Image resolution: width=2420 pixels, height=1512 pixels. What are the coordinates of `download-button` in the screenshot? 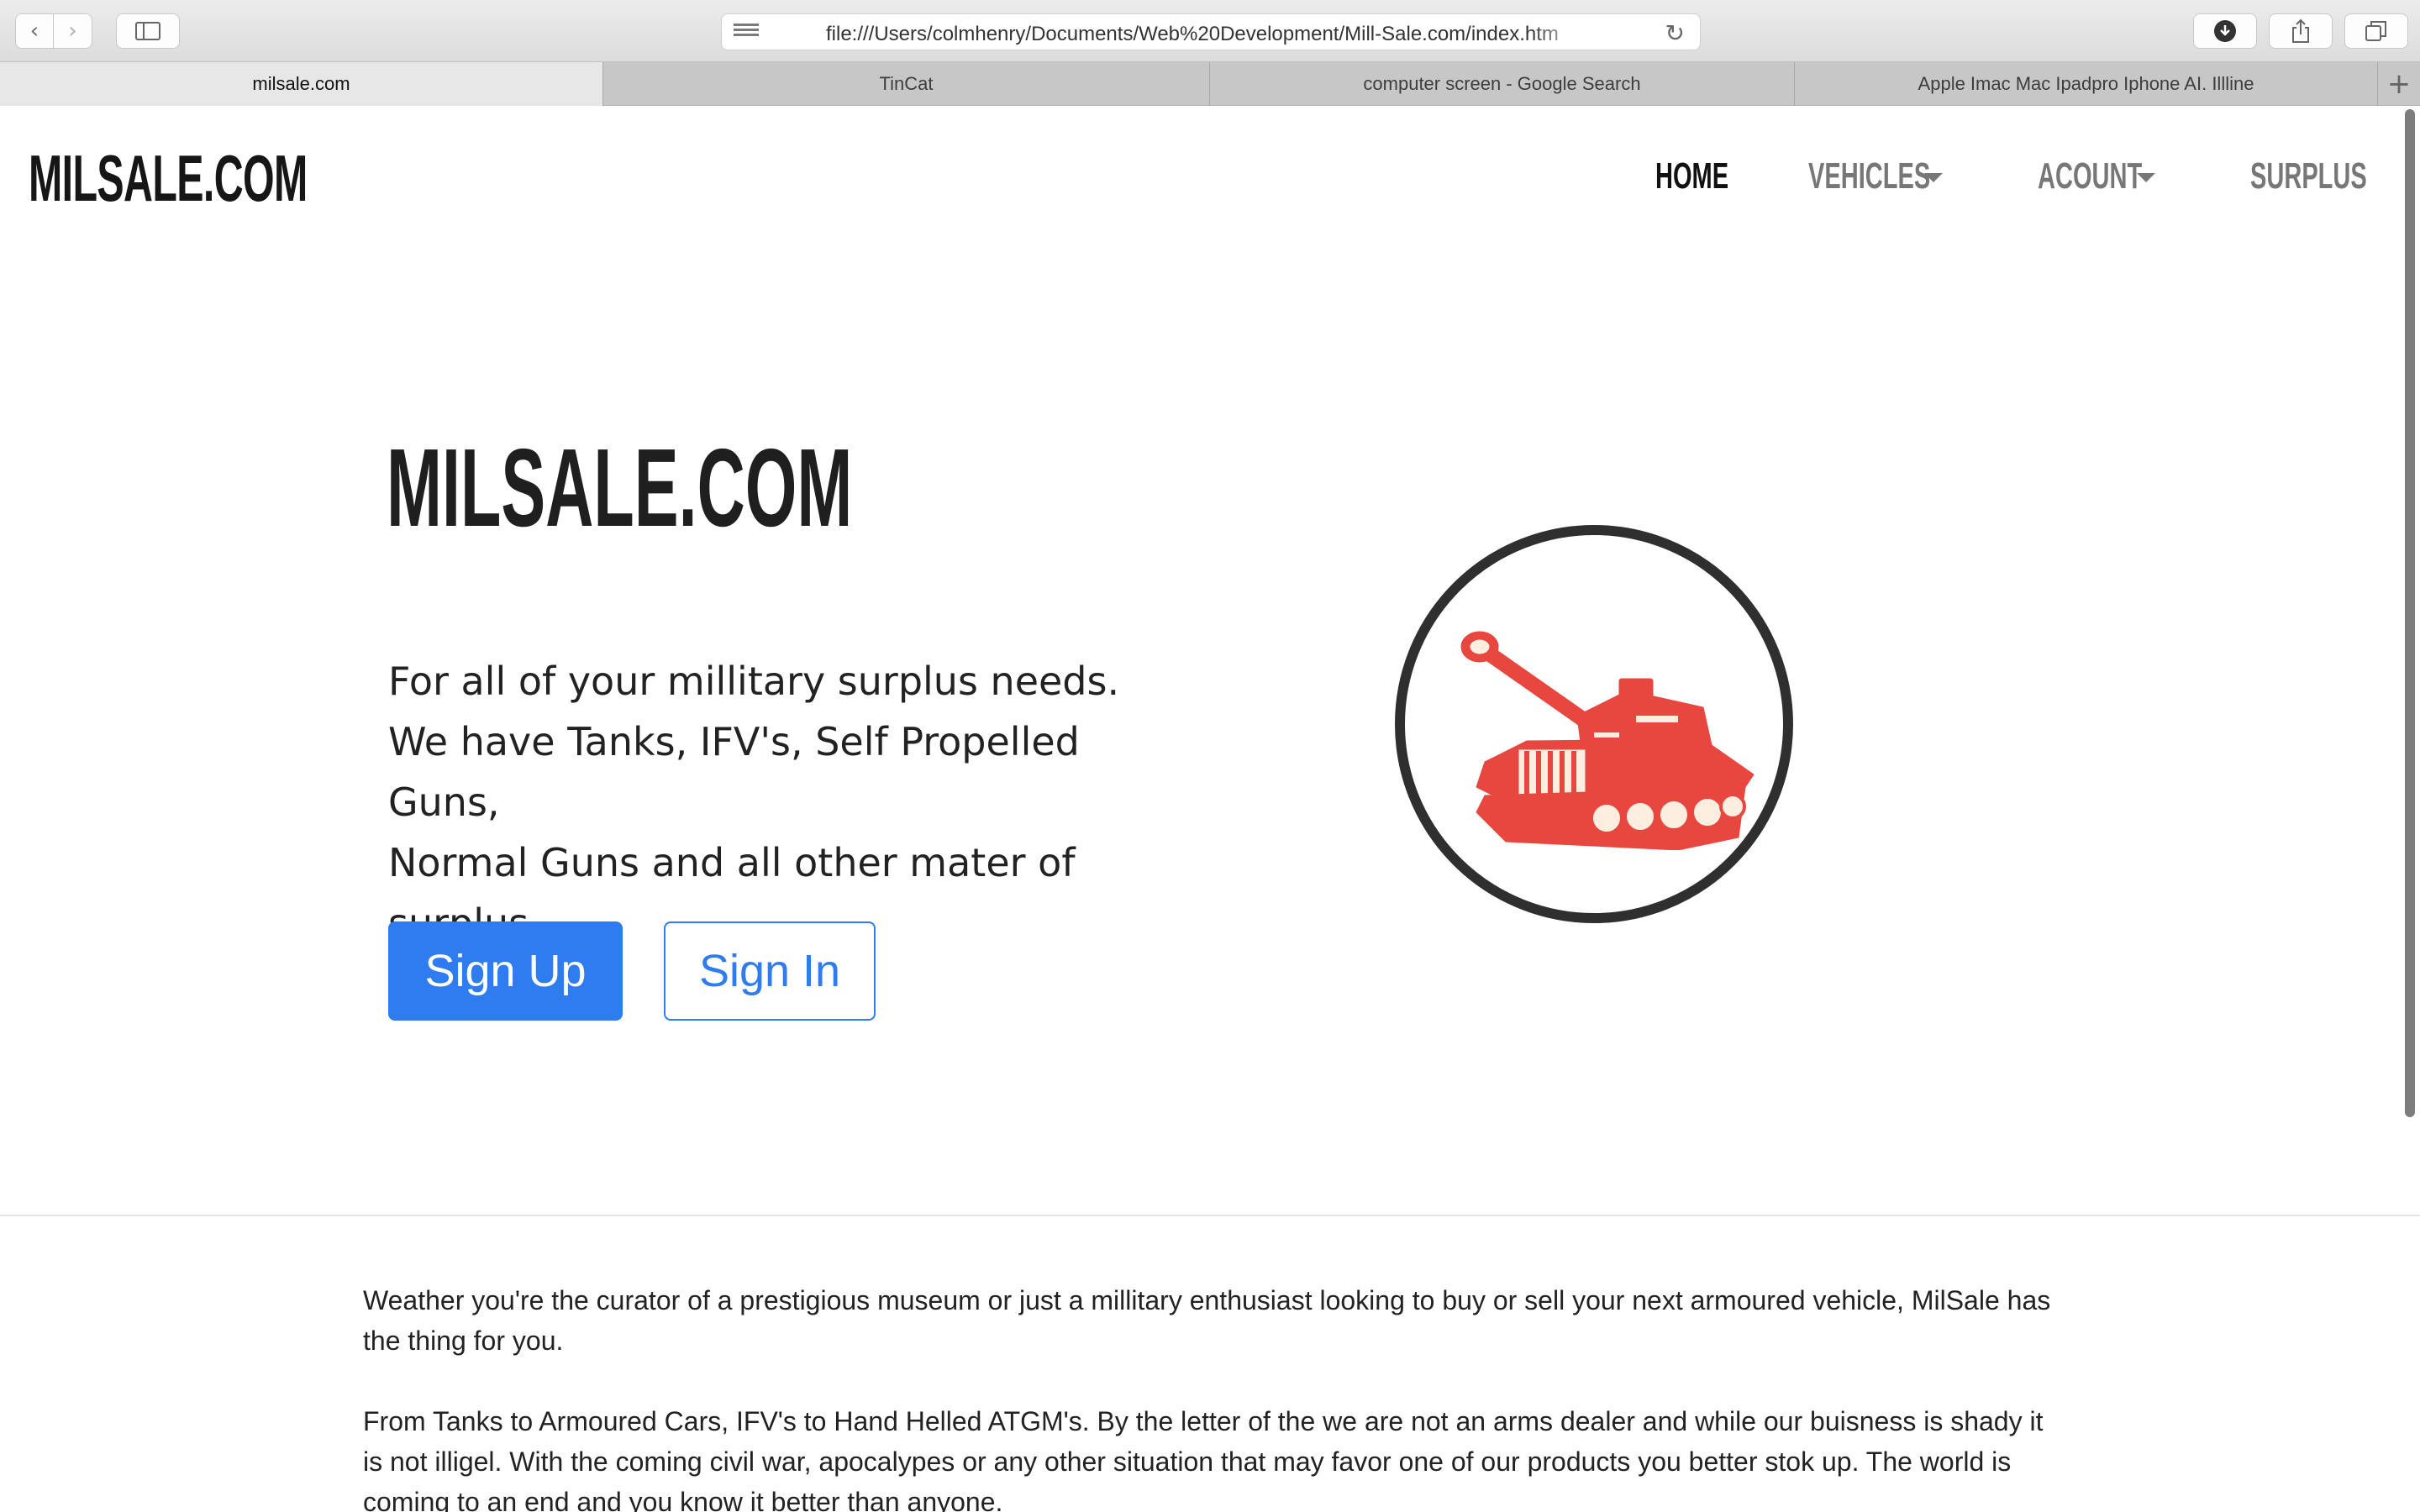 It's located at (2225, 31).